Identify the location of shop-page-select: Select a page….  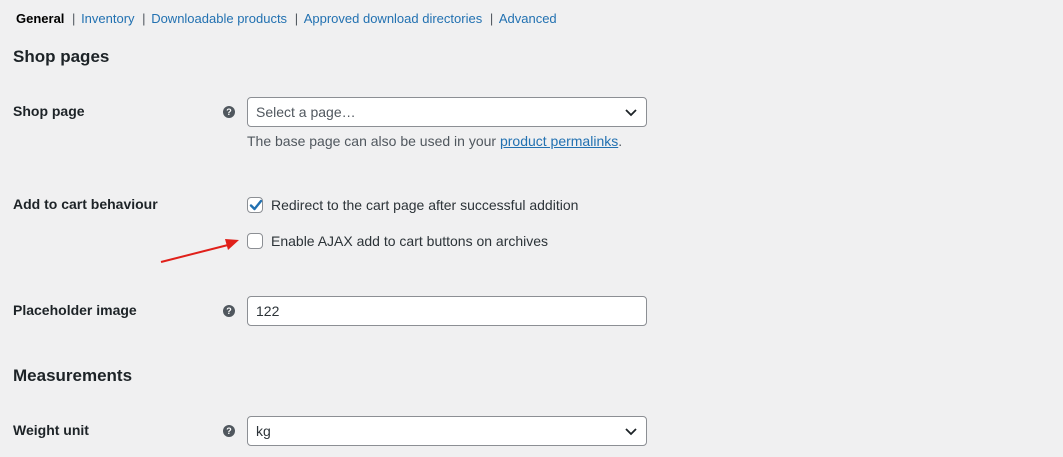
(447, 112).